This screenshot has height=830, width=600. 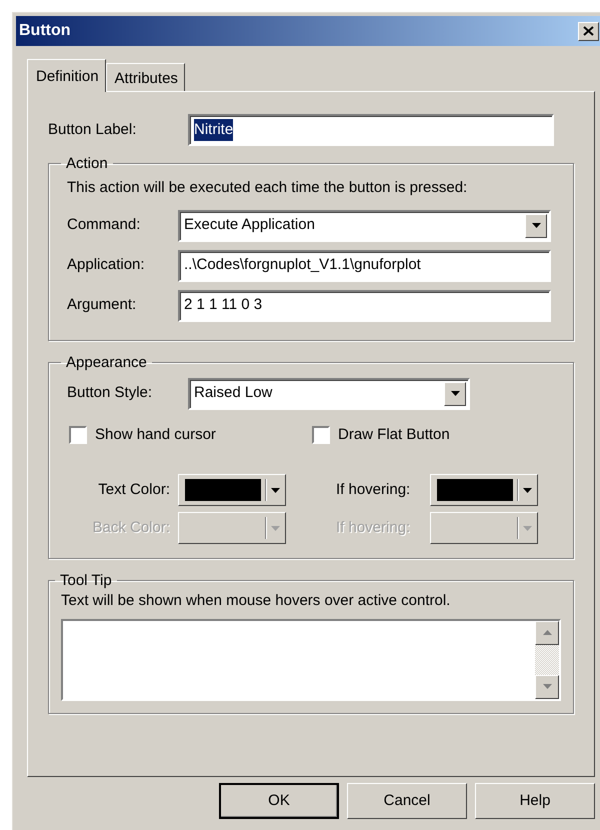 I want to click on close-icon, so click(x=588, y=31).